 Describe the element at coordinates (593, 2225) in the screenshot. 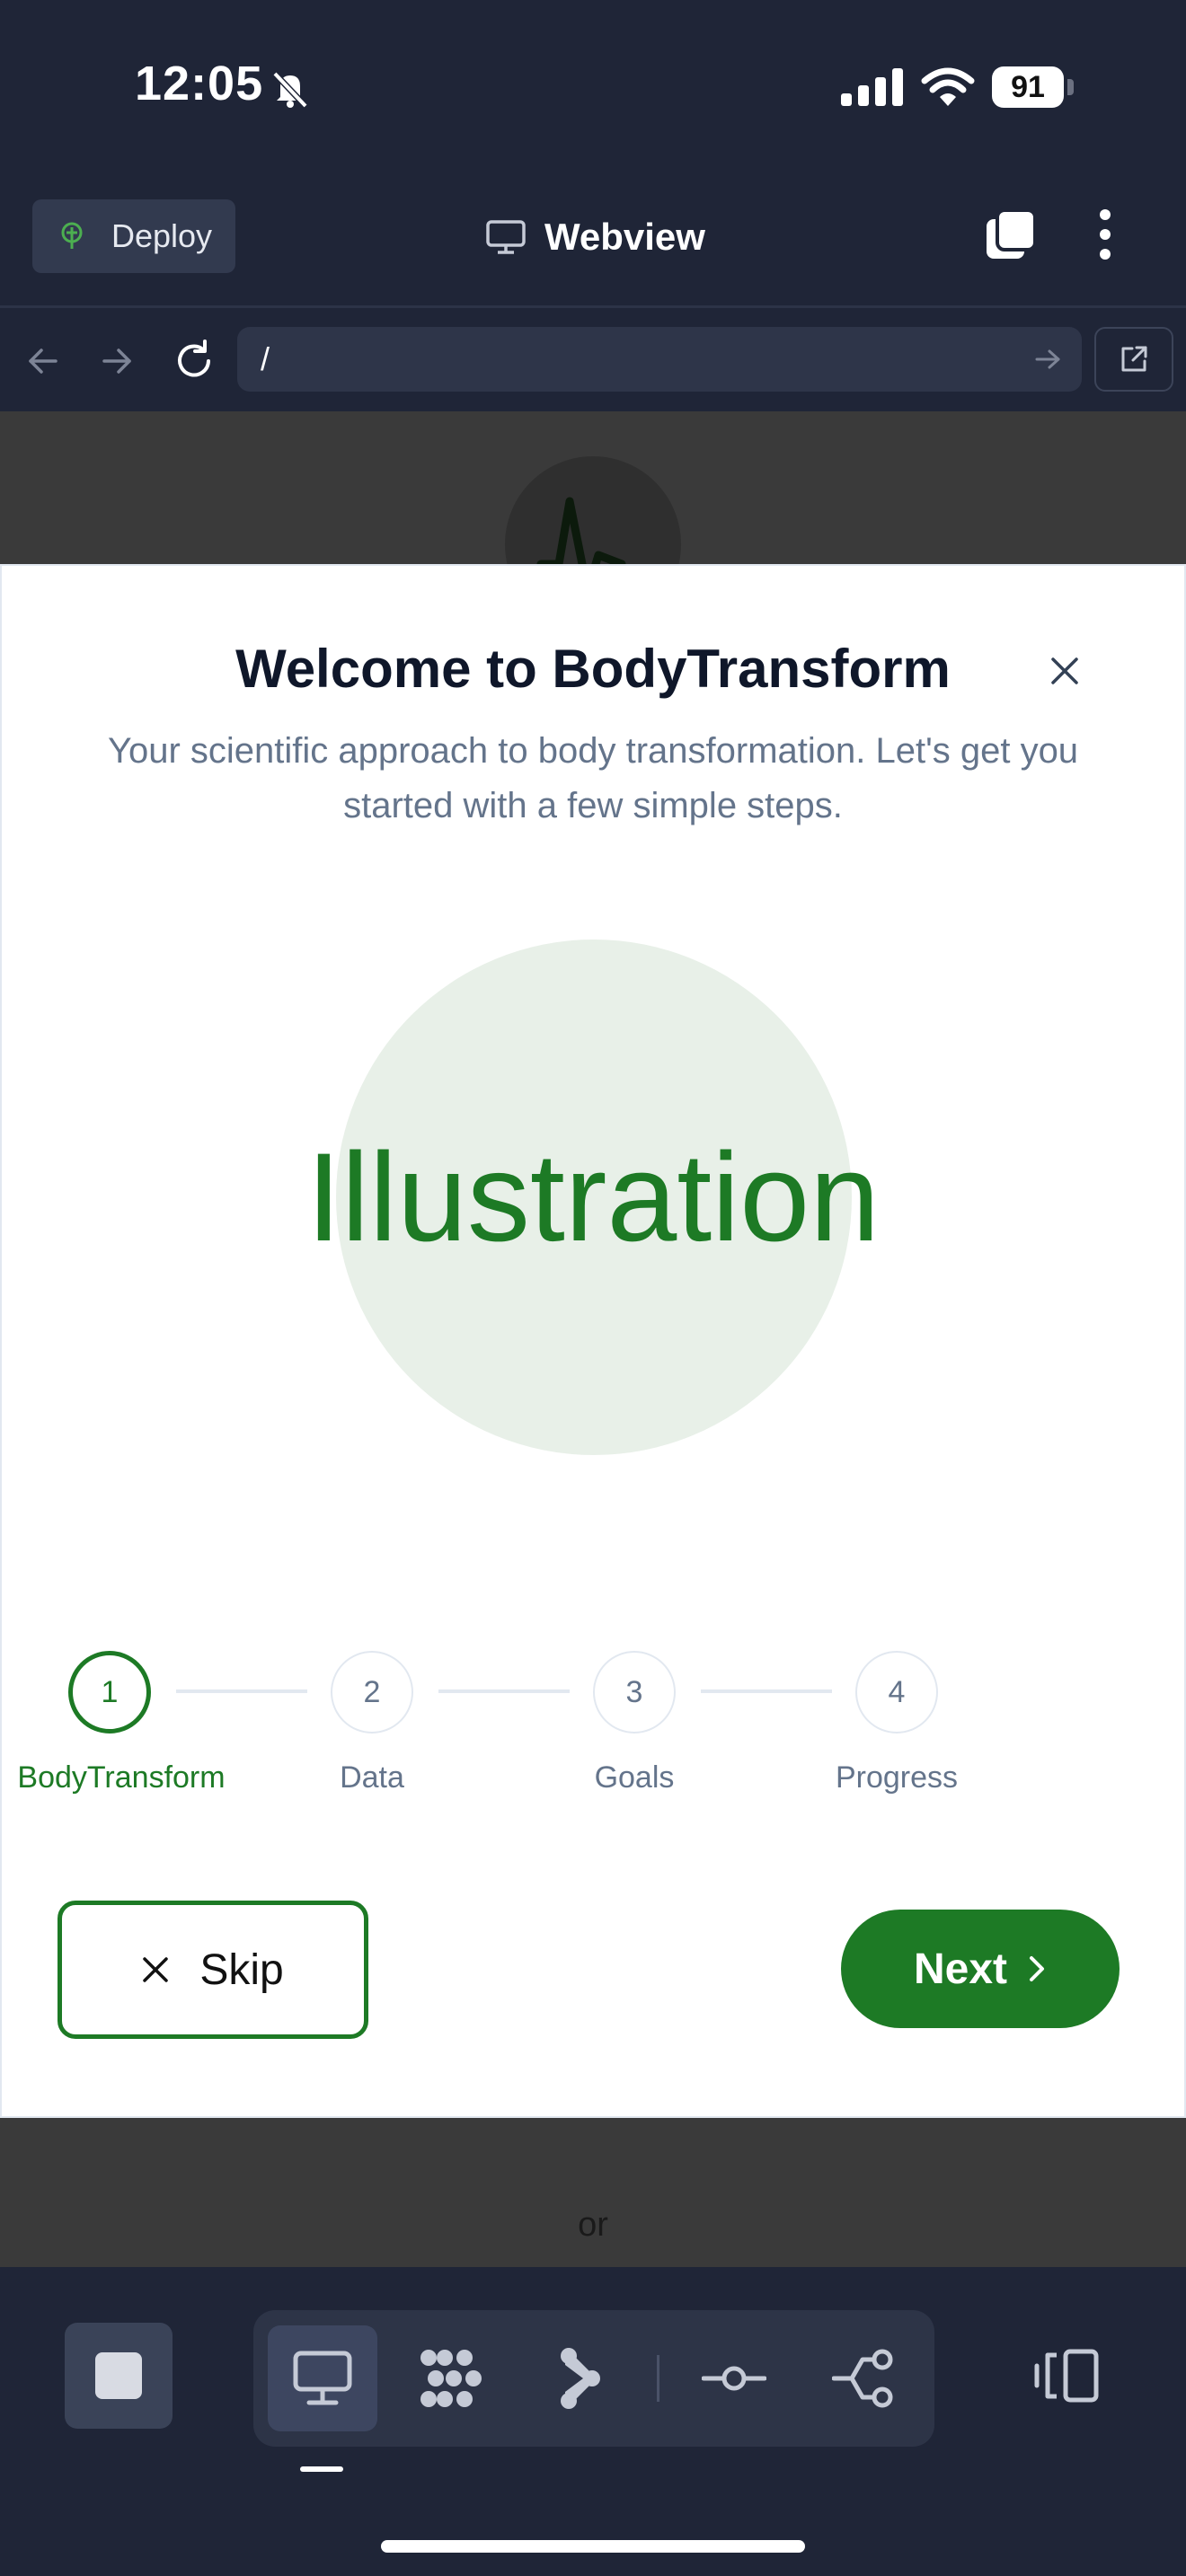

I see `or-divider-text: or` at that location.